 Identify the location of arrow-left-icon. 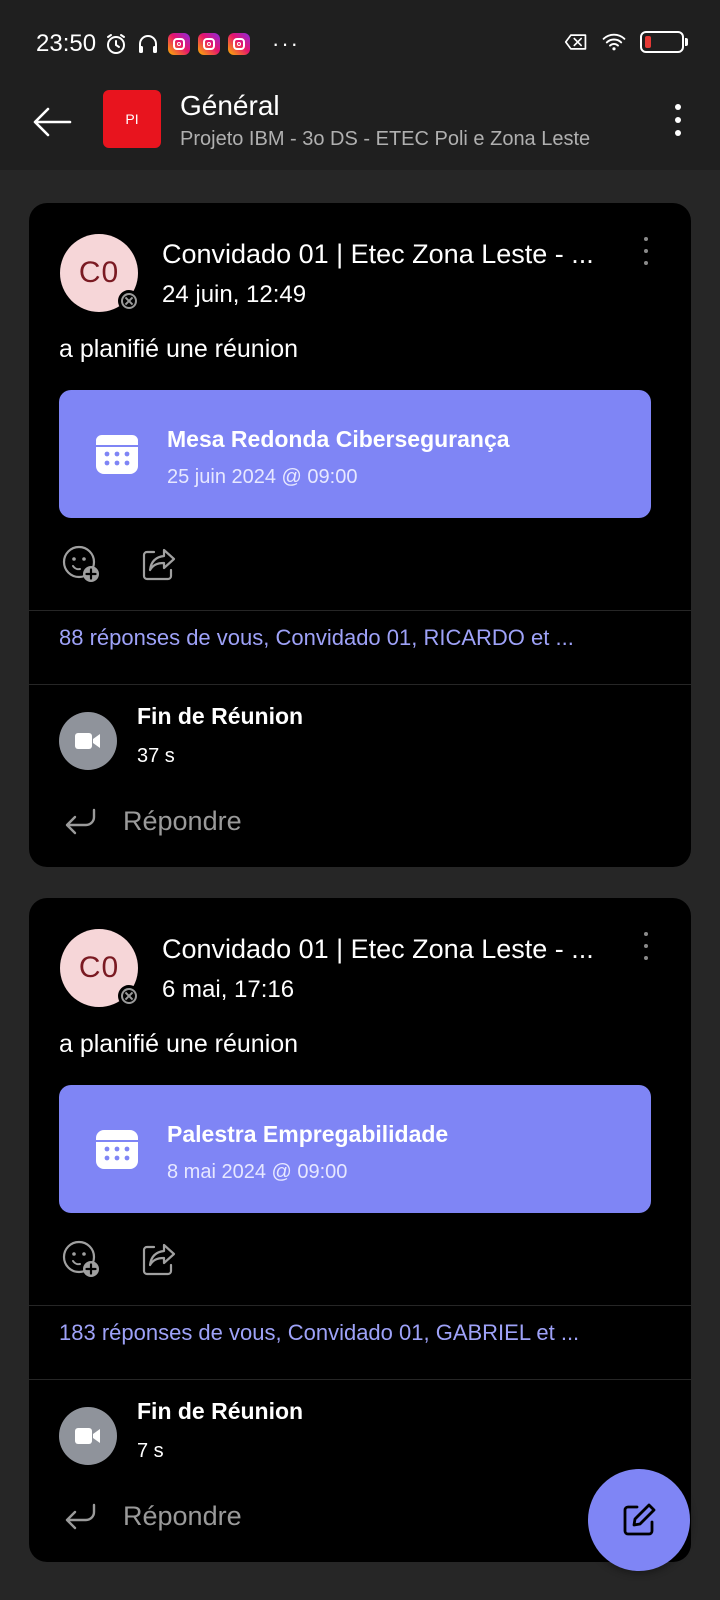
(52, 122).